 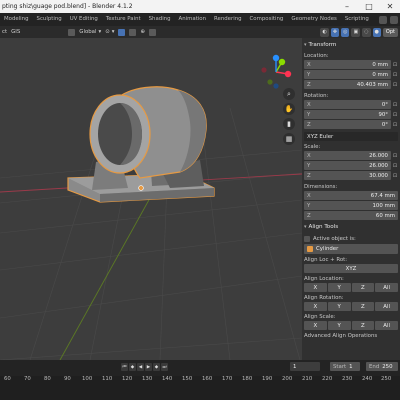 What do you see at coordinates (200, 388) in the screenshot?
I see `timeline-ruler` at bounding box center [200, 388].